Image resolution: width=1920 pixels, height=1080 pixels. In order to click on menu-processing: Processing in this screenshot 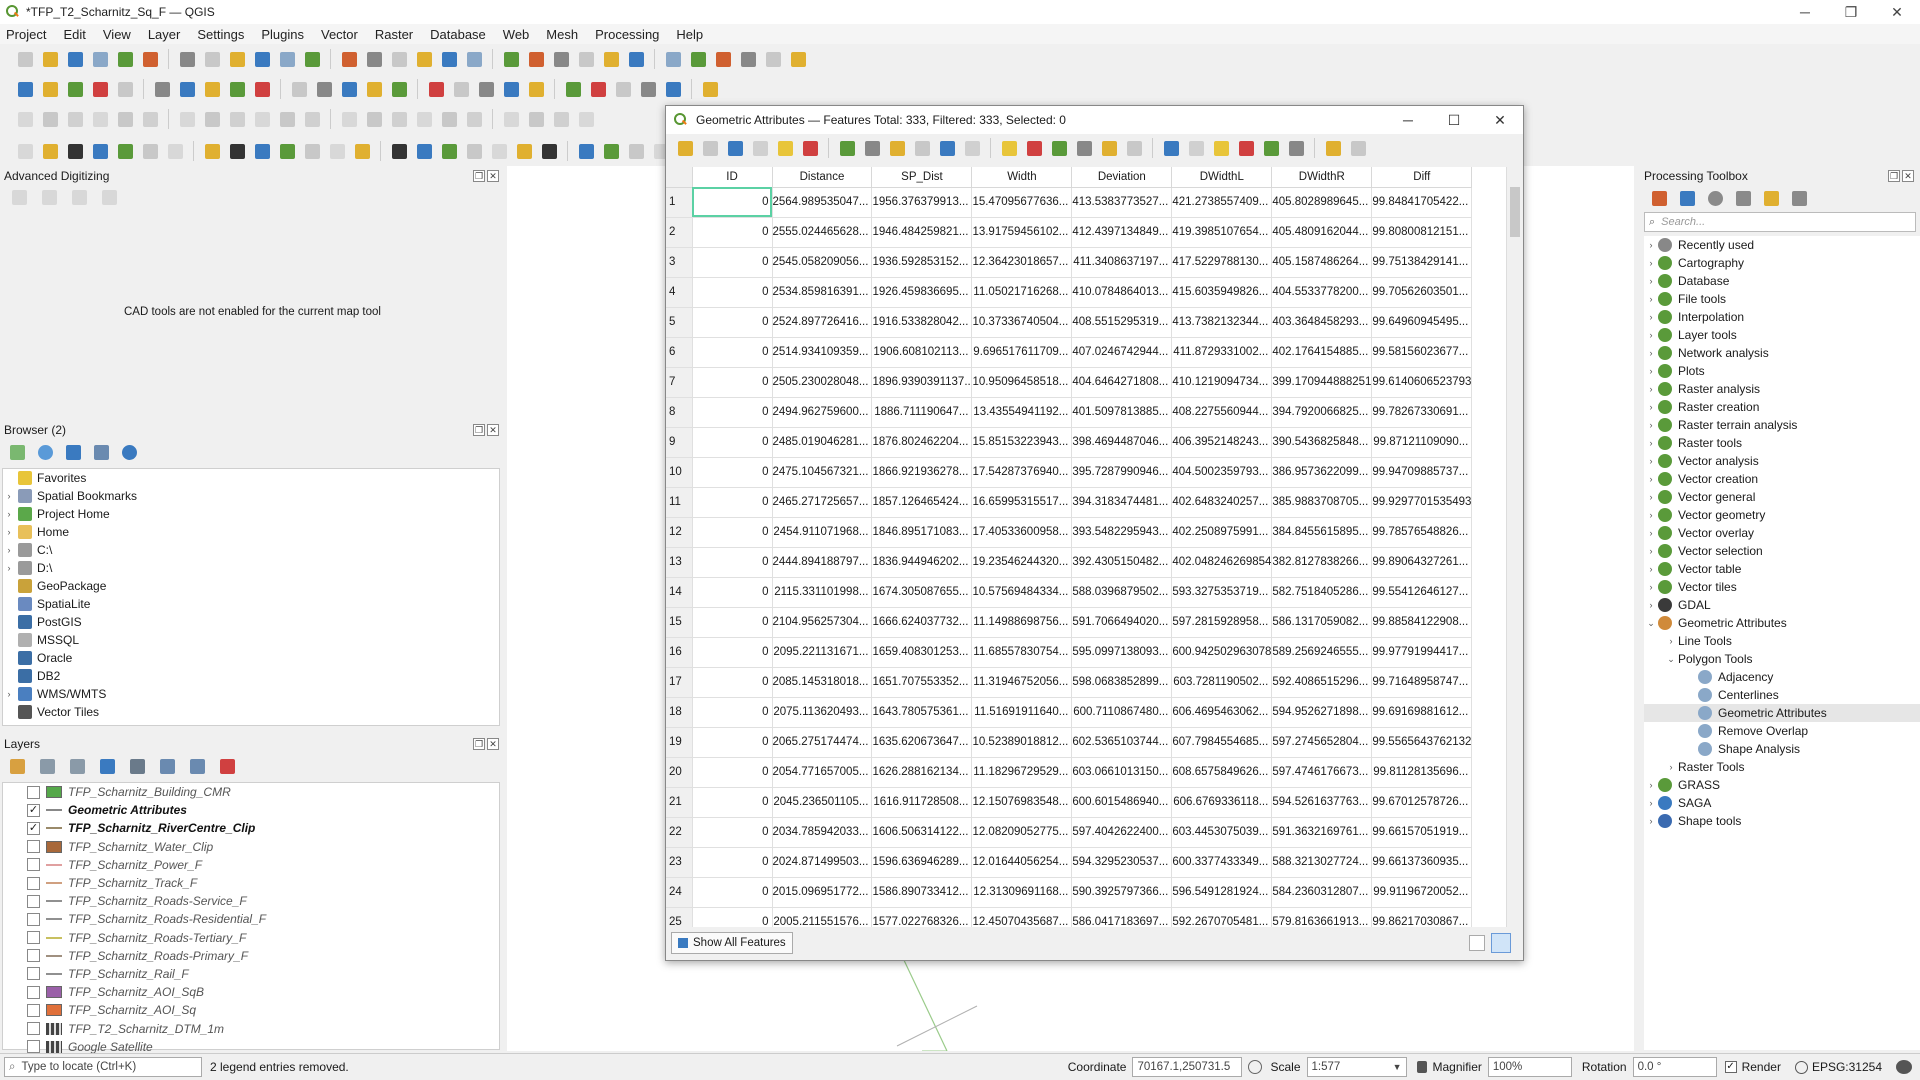, I will do `click(627, 34)`.